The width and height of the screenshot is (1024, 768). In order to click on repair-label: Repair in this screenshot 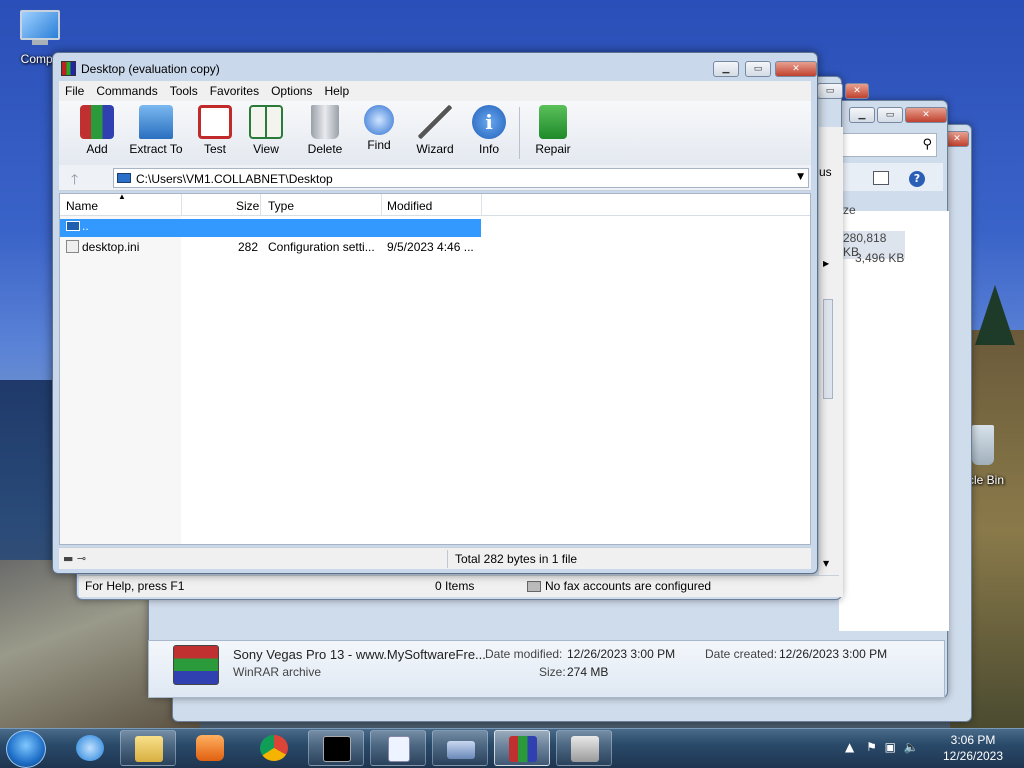, I will do `click(553, 149)`.